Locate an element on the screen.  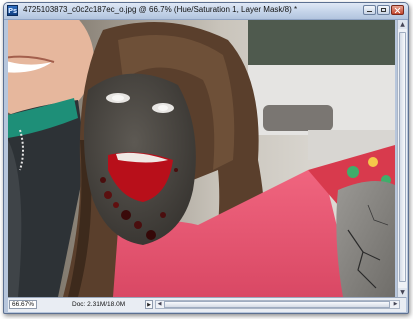
status-bar: 66.67% Doc: 2.31M/18.0M ▶ ◀ ▶ is located at coordinates (207, 304).